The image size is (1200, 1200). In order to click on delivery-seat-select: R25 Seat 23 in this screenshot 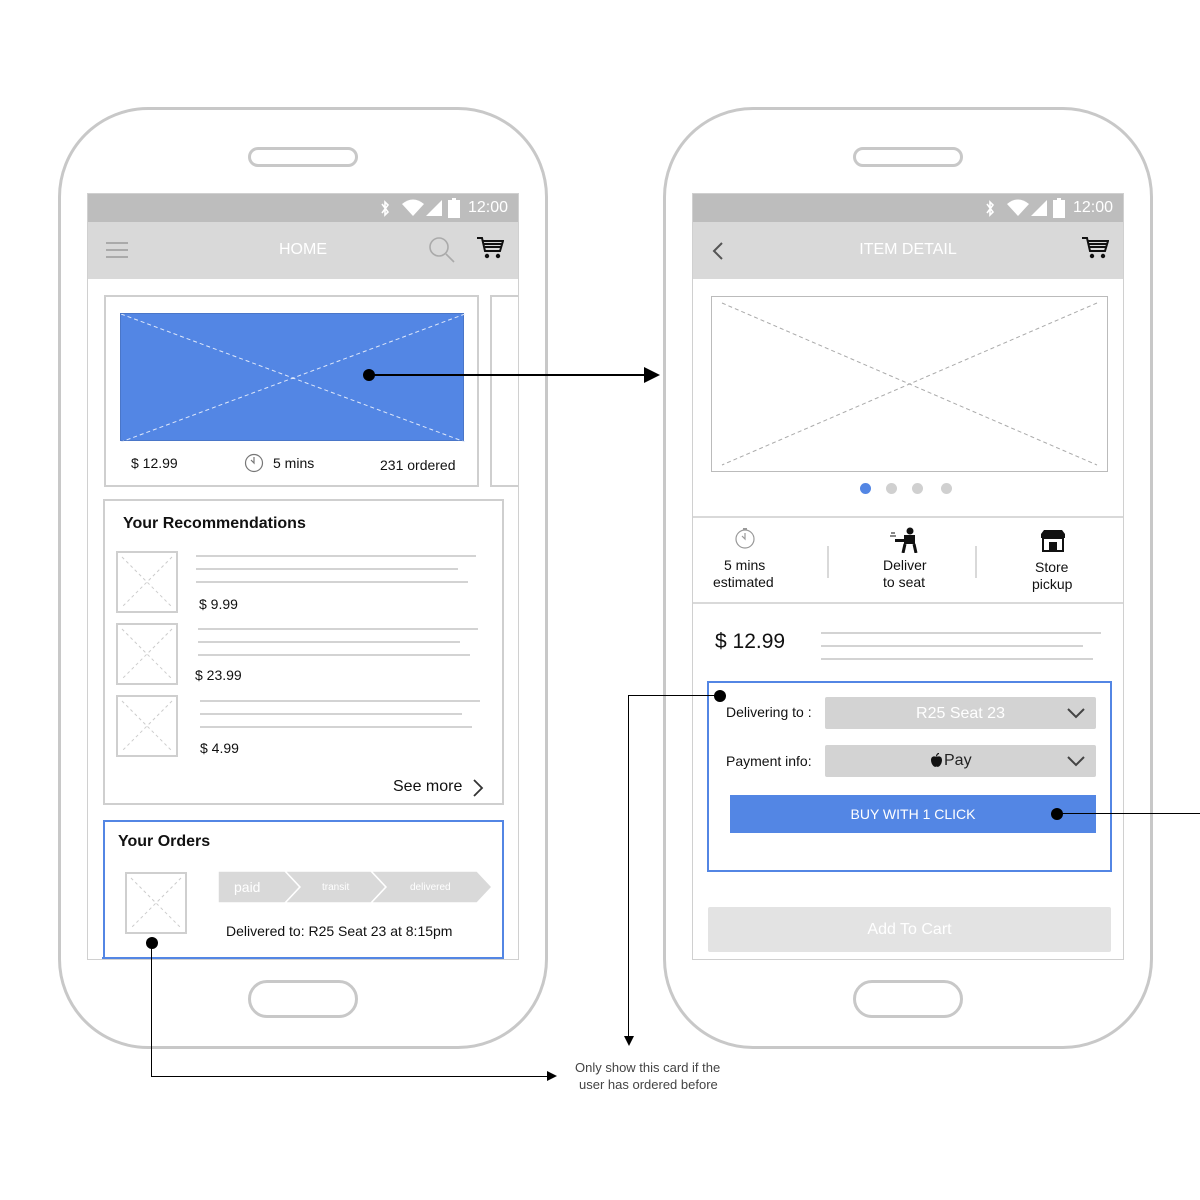, I will do `click(960, 713)`.